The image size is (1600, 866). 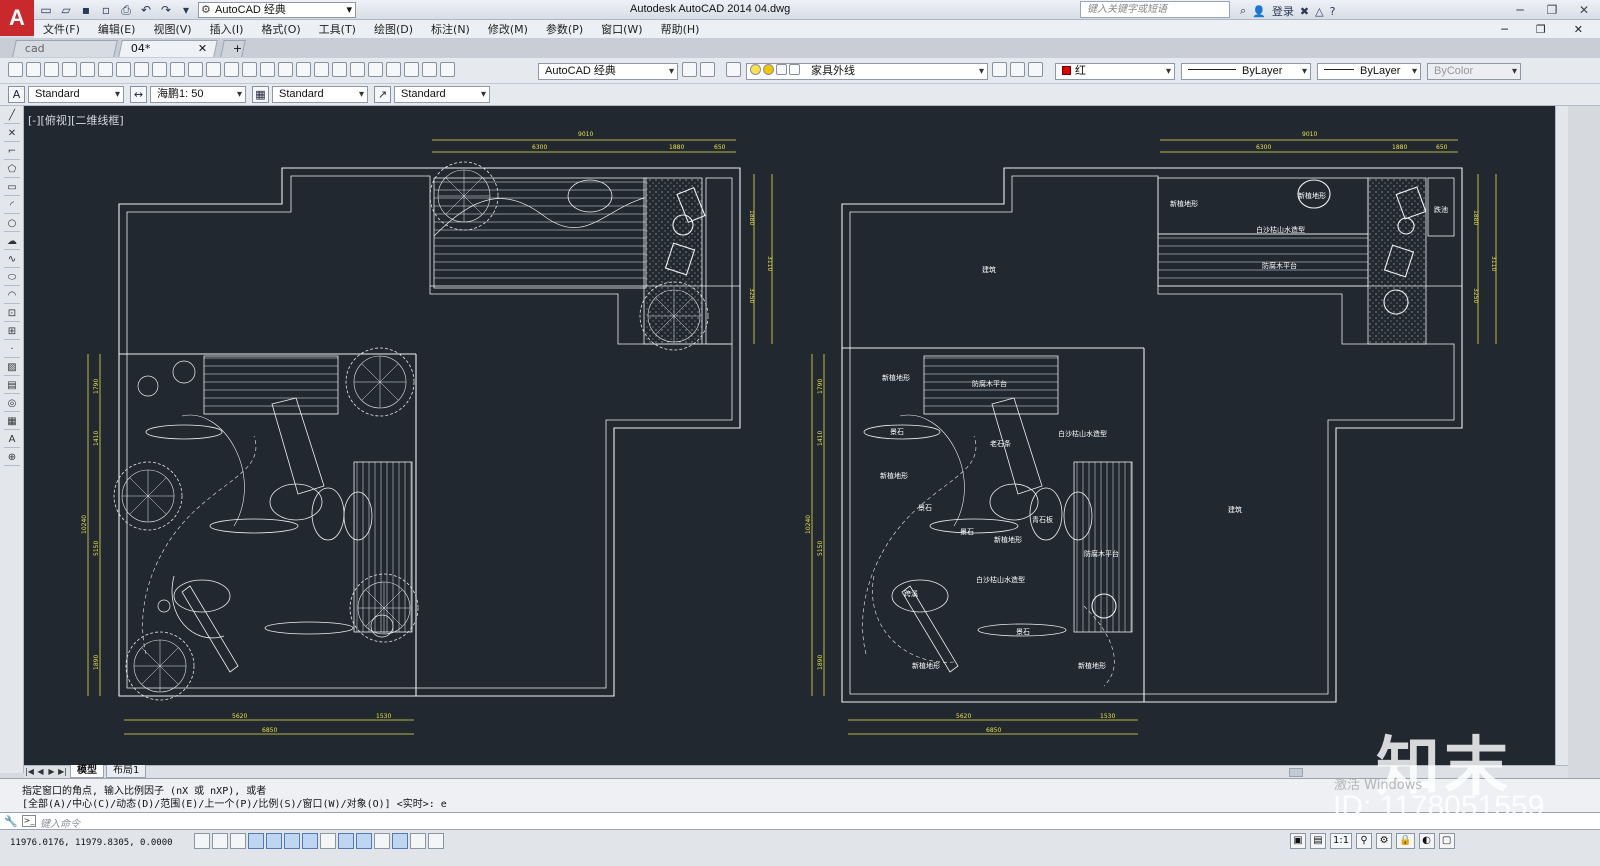 I want to click on 3dprint-icon, so click(x=123, y=69).